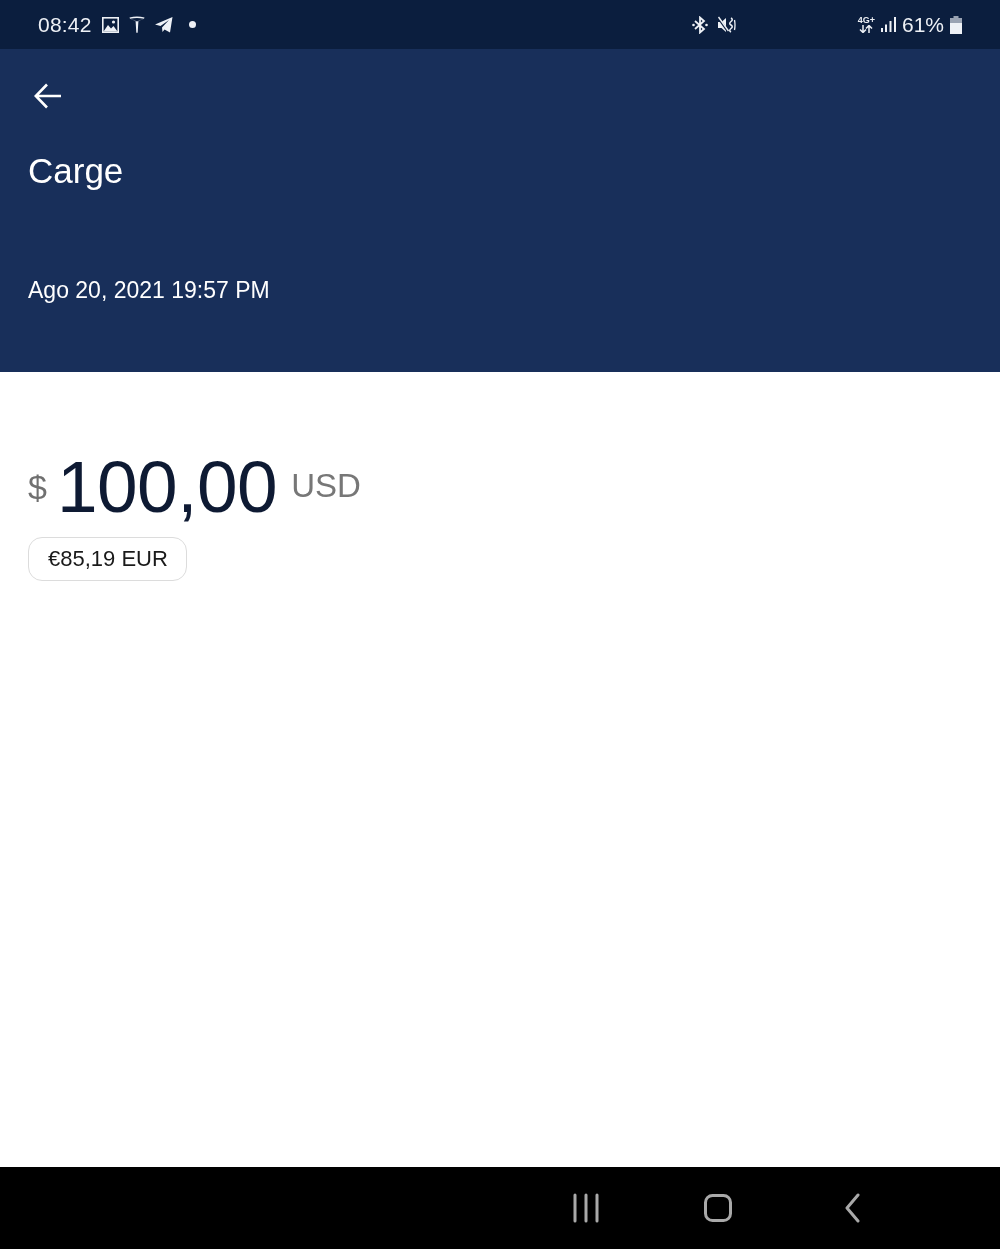 The width and height of the screenshot is (1000, 1249). What do you see at coordinates (76, 171) in the screenshot?
I see `page-title: Carge` at bounding box center [76, 171].